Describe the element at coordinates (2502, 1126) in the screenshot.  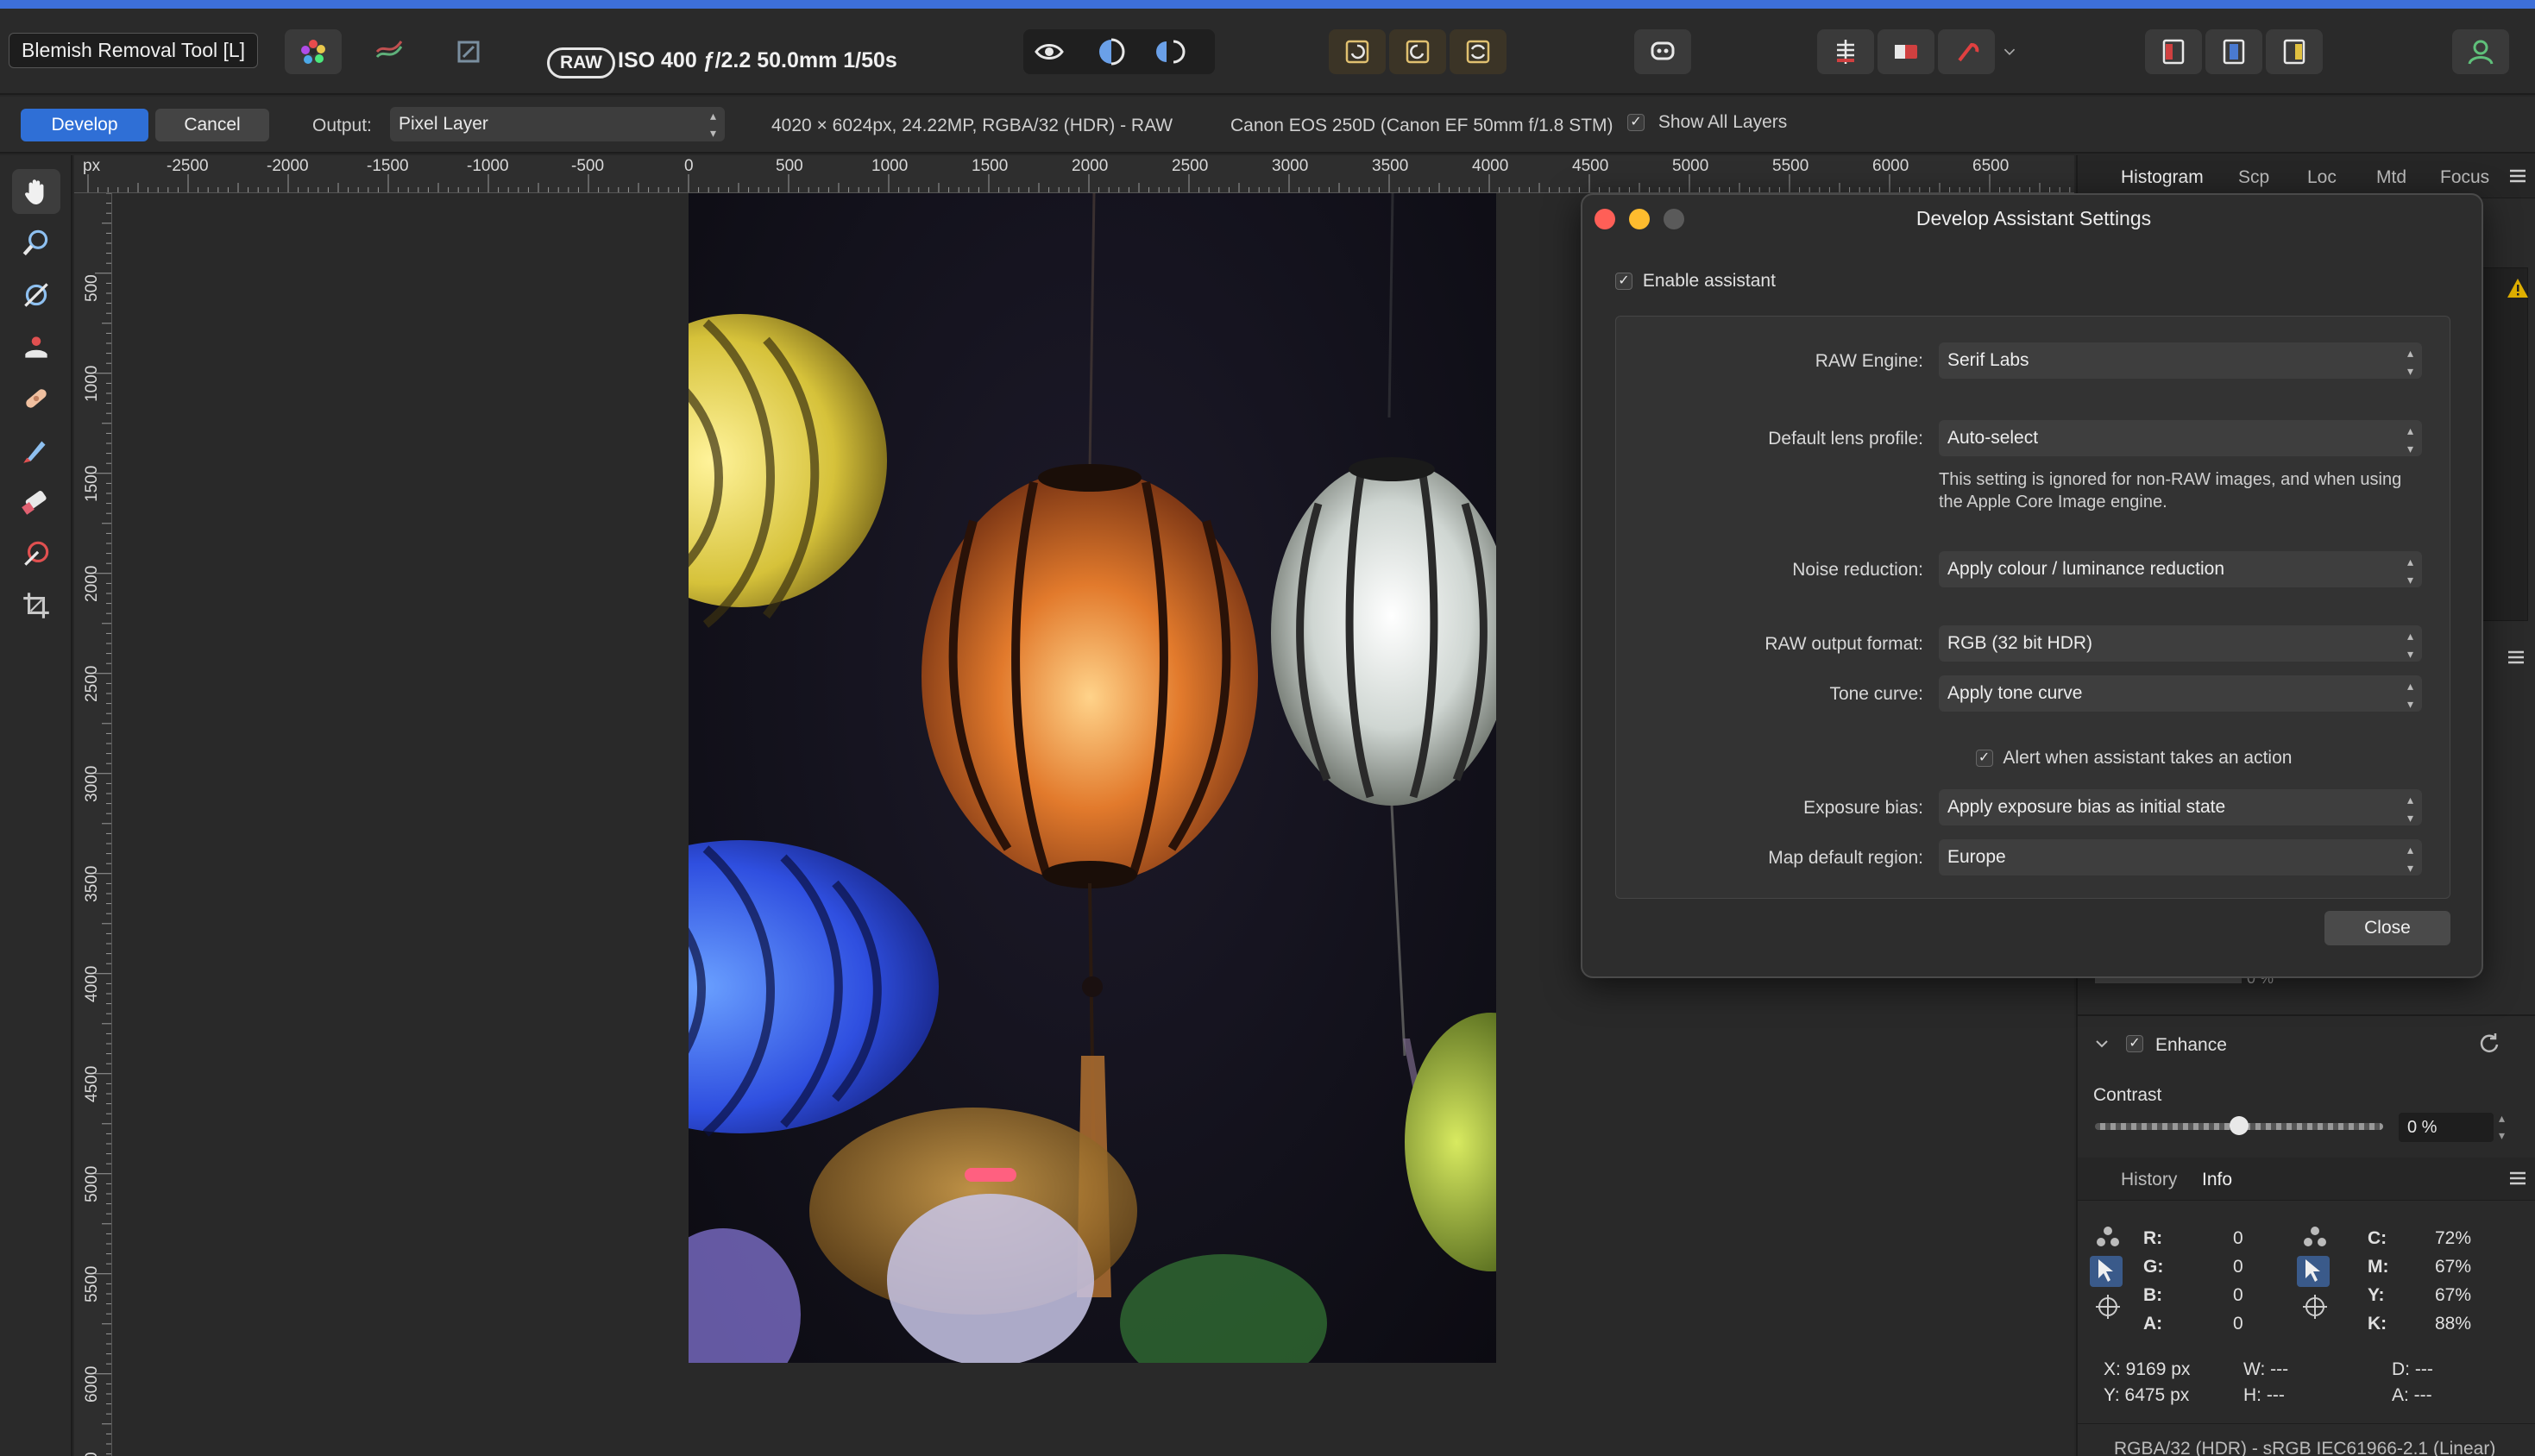
I see `stepper-icon: ▴ ▾` at that location.